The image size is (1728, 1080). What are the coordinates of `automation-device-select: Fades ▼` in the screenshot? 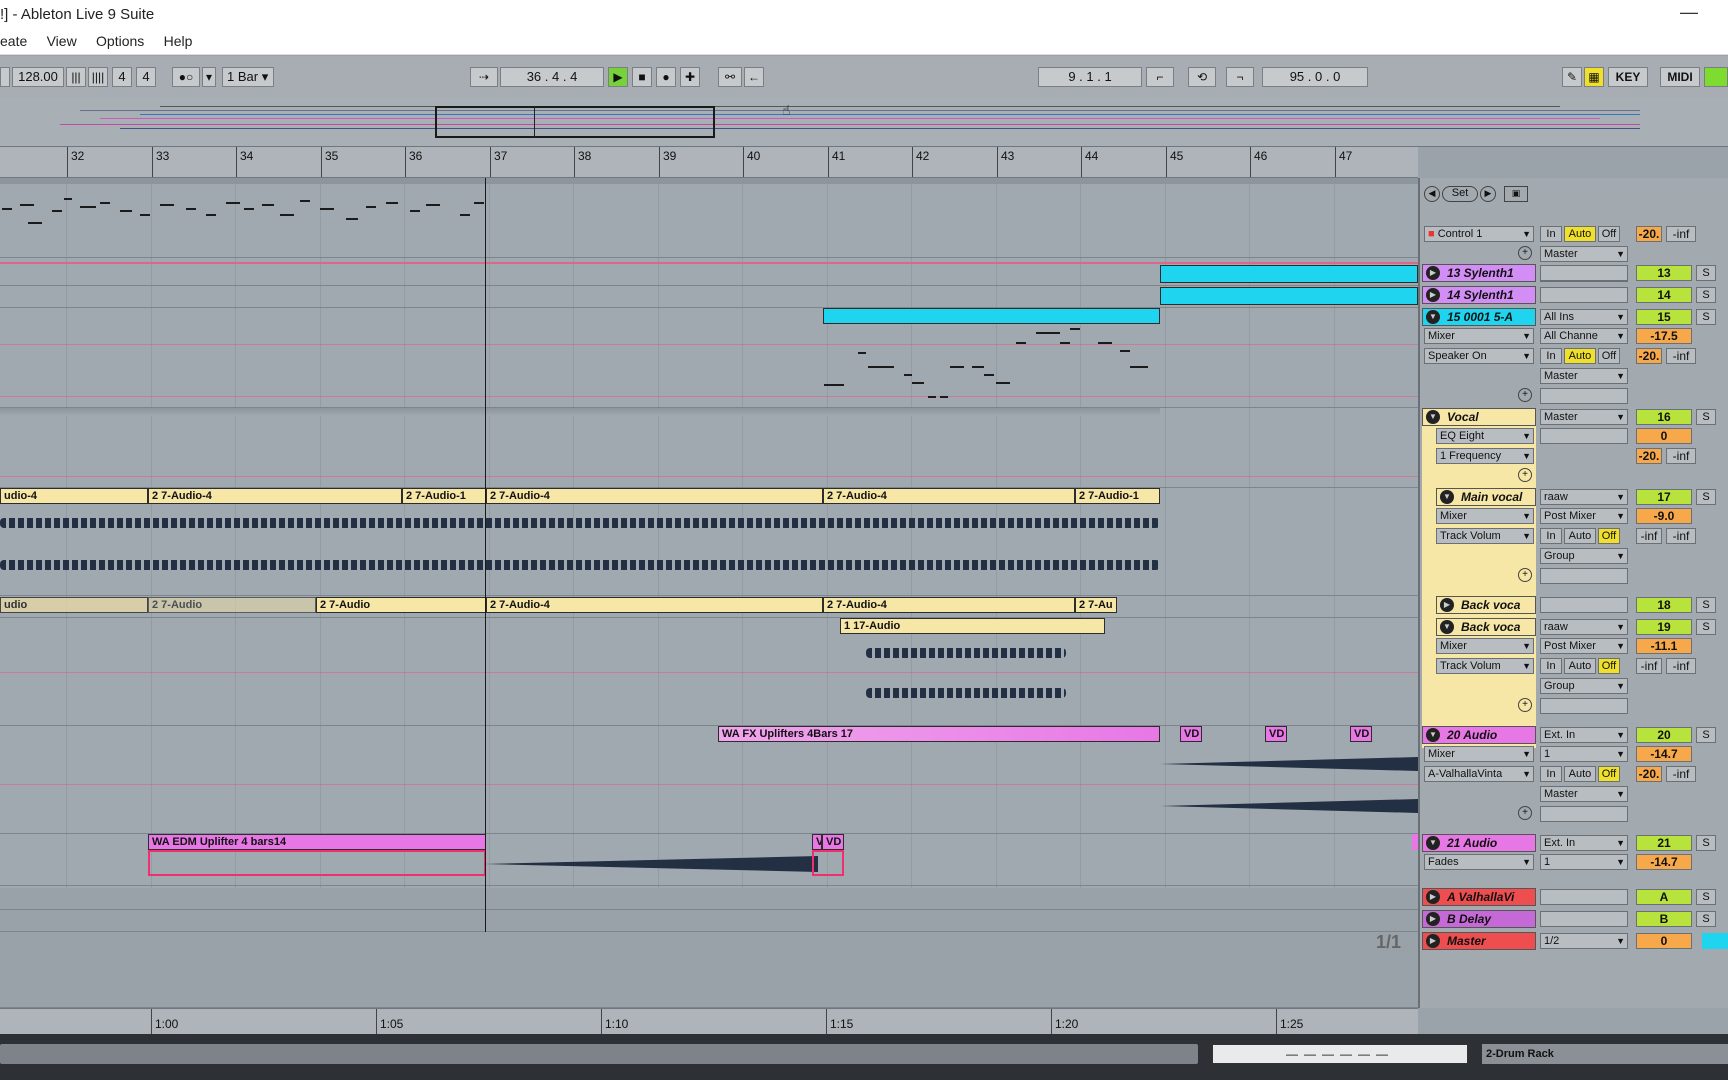 It's located at (1479, 862).